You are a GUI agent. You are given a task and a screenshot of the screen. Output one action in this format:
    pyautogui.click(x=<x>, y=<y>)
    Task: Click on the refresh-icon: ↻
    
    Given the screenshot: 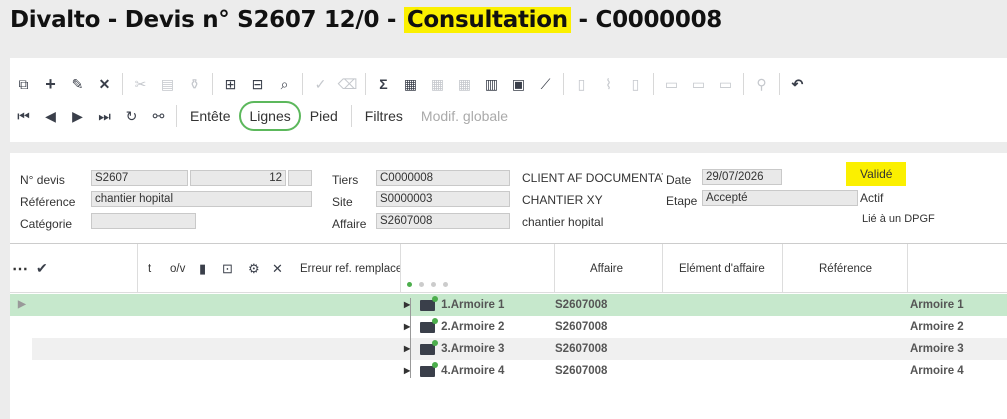 What is the action you would take?
    pyautogui.click(x=131, y=116)
    